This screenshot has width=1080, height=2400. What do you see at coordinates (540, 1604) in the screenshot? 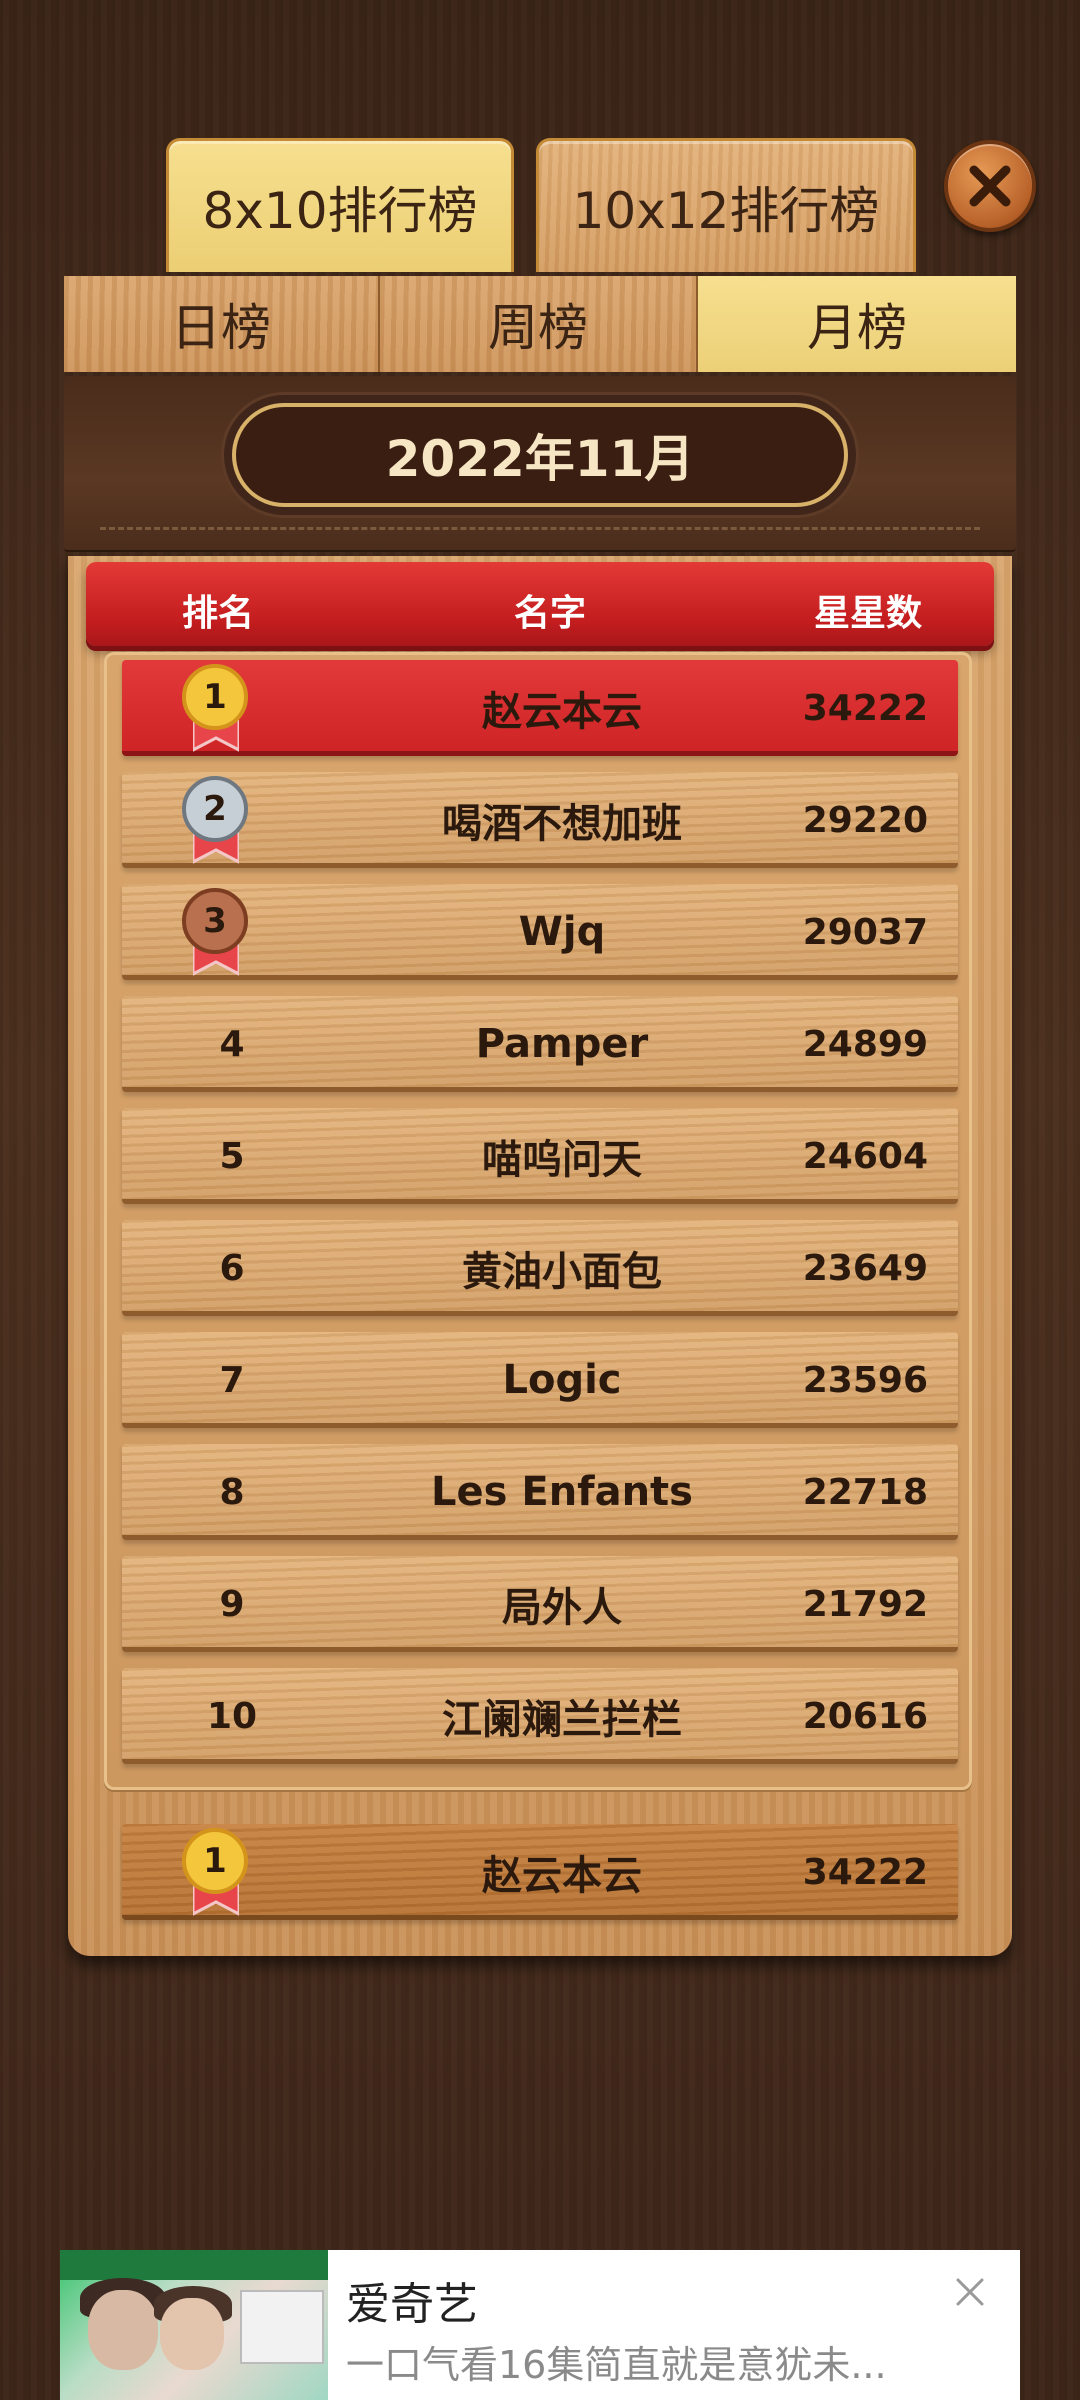
I see `ranking-row: 9 局外人 21792` at bounding box center [540, 1604].